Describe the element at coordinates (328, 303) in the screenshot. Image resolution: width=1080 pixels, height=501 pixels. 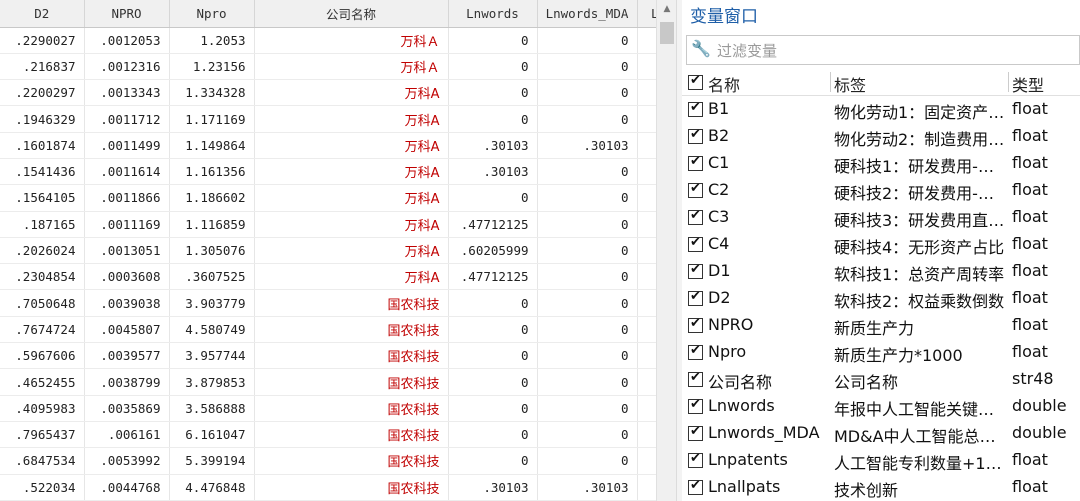
I see `table-row: .7050648.0039038 3.903779 国农科技 0 0` at that location.